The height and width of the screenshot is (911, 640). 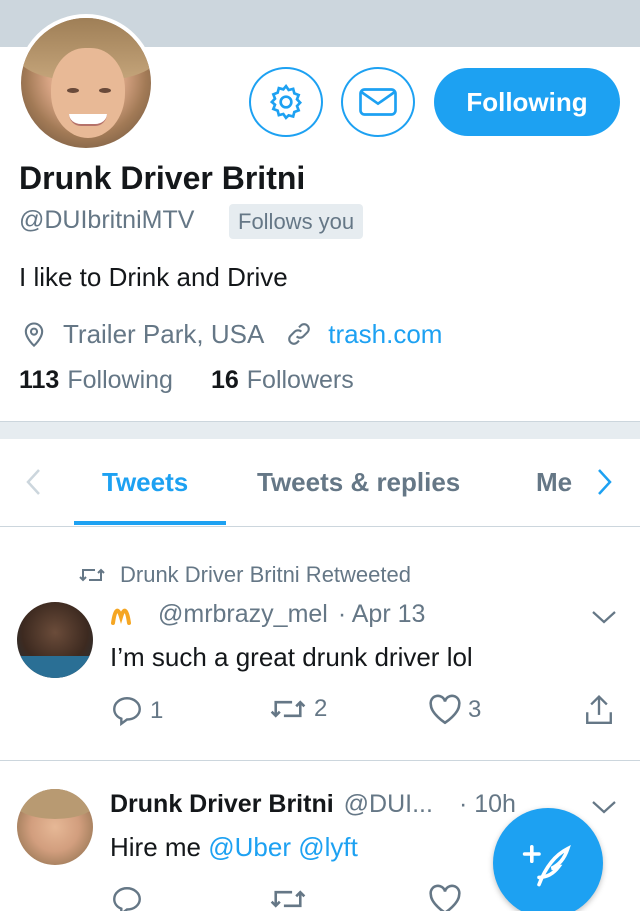 What do you see at coordinates (385, 334) in the screenshot?
I see `profile-website-link: trash.com` at bounding box center [385, 334].